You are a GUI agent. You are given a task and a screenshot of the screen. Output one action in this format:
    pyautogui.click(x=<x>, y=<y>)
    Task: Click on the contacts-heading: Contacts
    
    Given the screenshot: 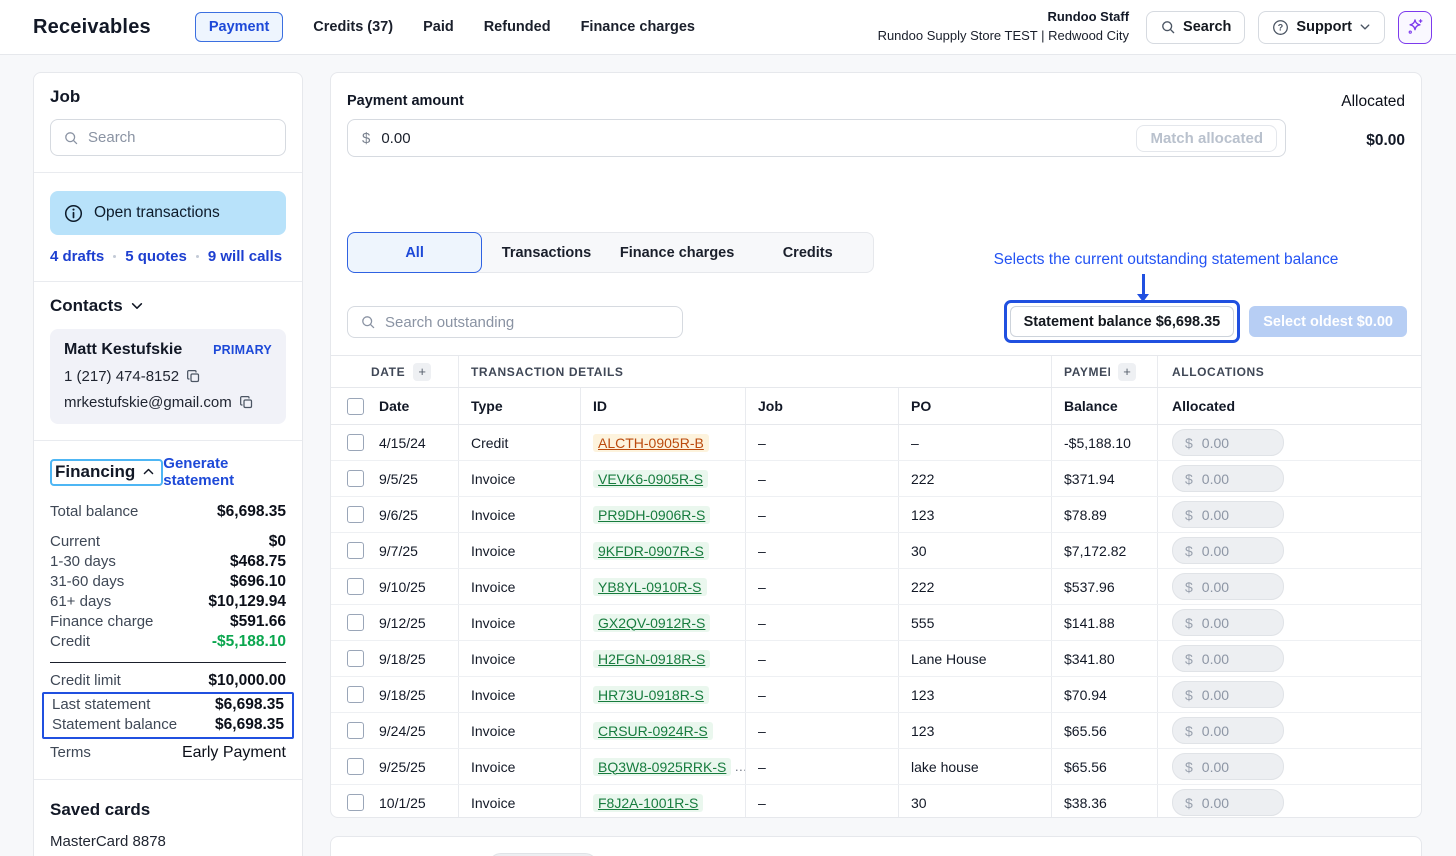 What is the action you would take?
    pyautogui.click(x=168, y=306)
    